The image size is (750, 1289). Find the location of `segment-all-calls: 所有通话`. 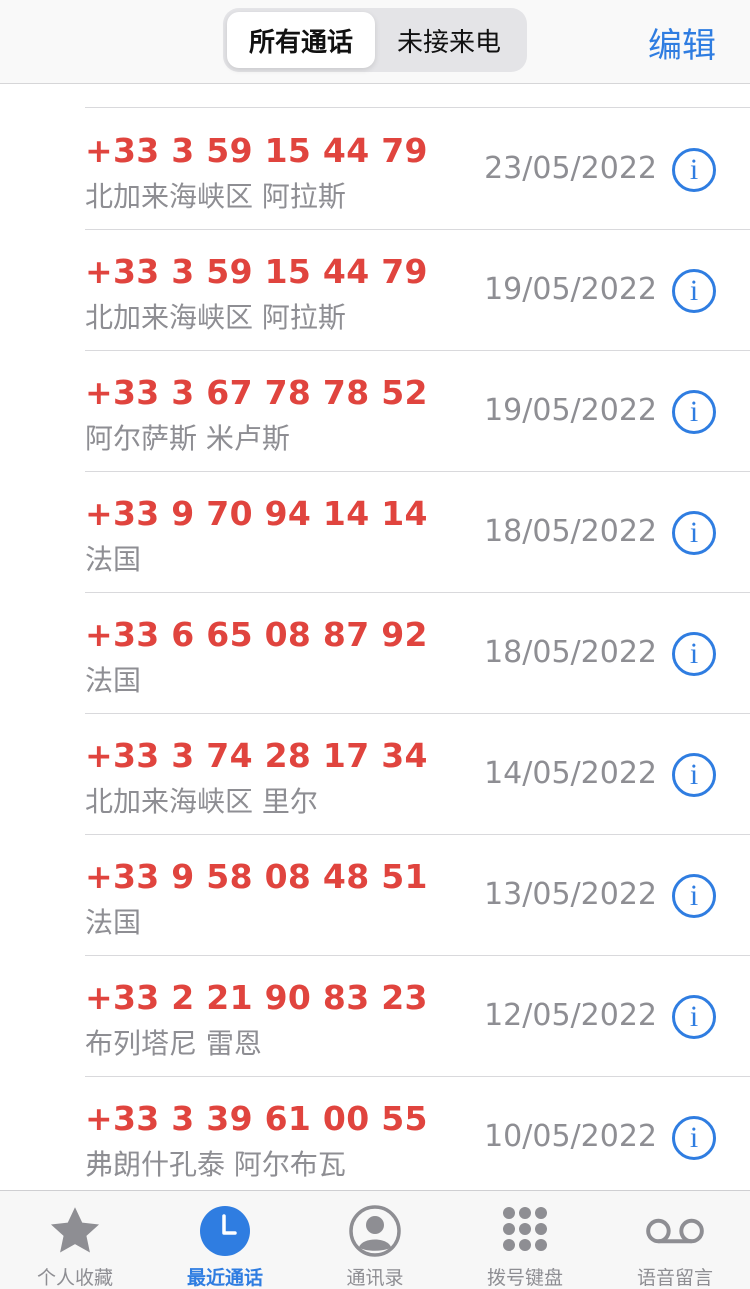

segment-all-calls: 所有通话 is located at coordinates (301, 40).